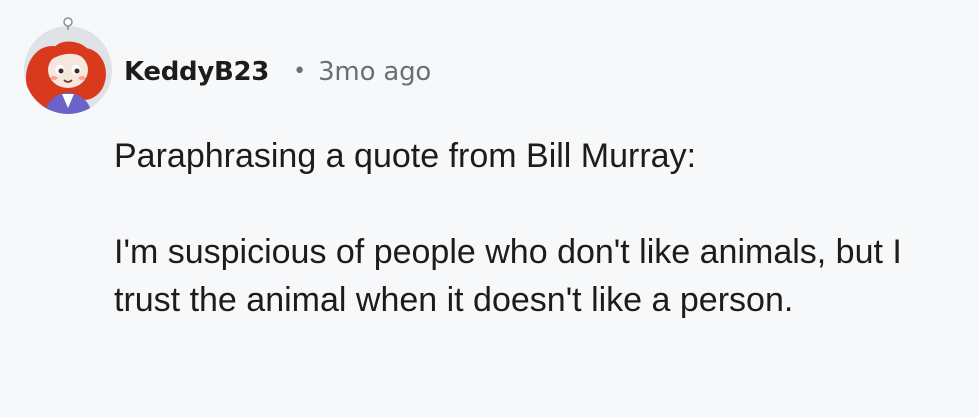 The height and width of the screenshot is (417, 979). I want to click on comment-timestamp: 3mo ago, so click(374, 72).